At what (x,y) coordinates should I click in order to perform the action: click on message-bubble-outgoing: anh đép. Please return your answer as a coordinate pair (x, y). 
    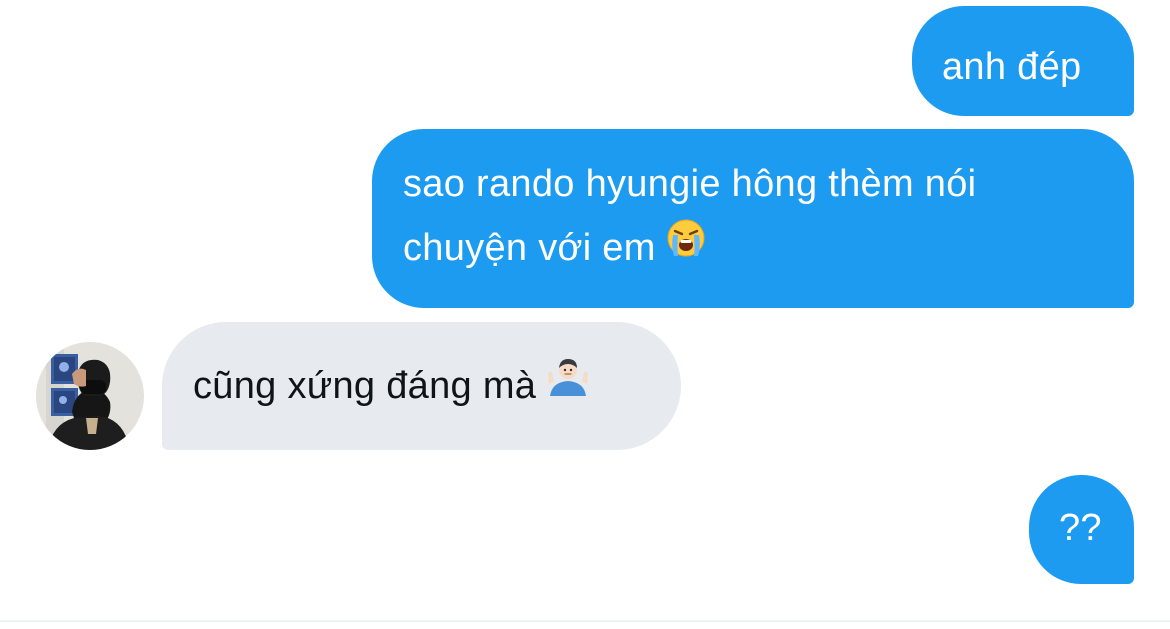
    Looking at the image, I should click on (1023, 61).